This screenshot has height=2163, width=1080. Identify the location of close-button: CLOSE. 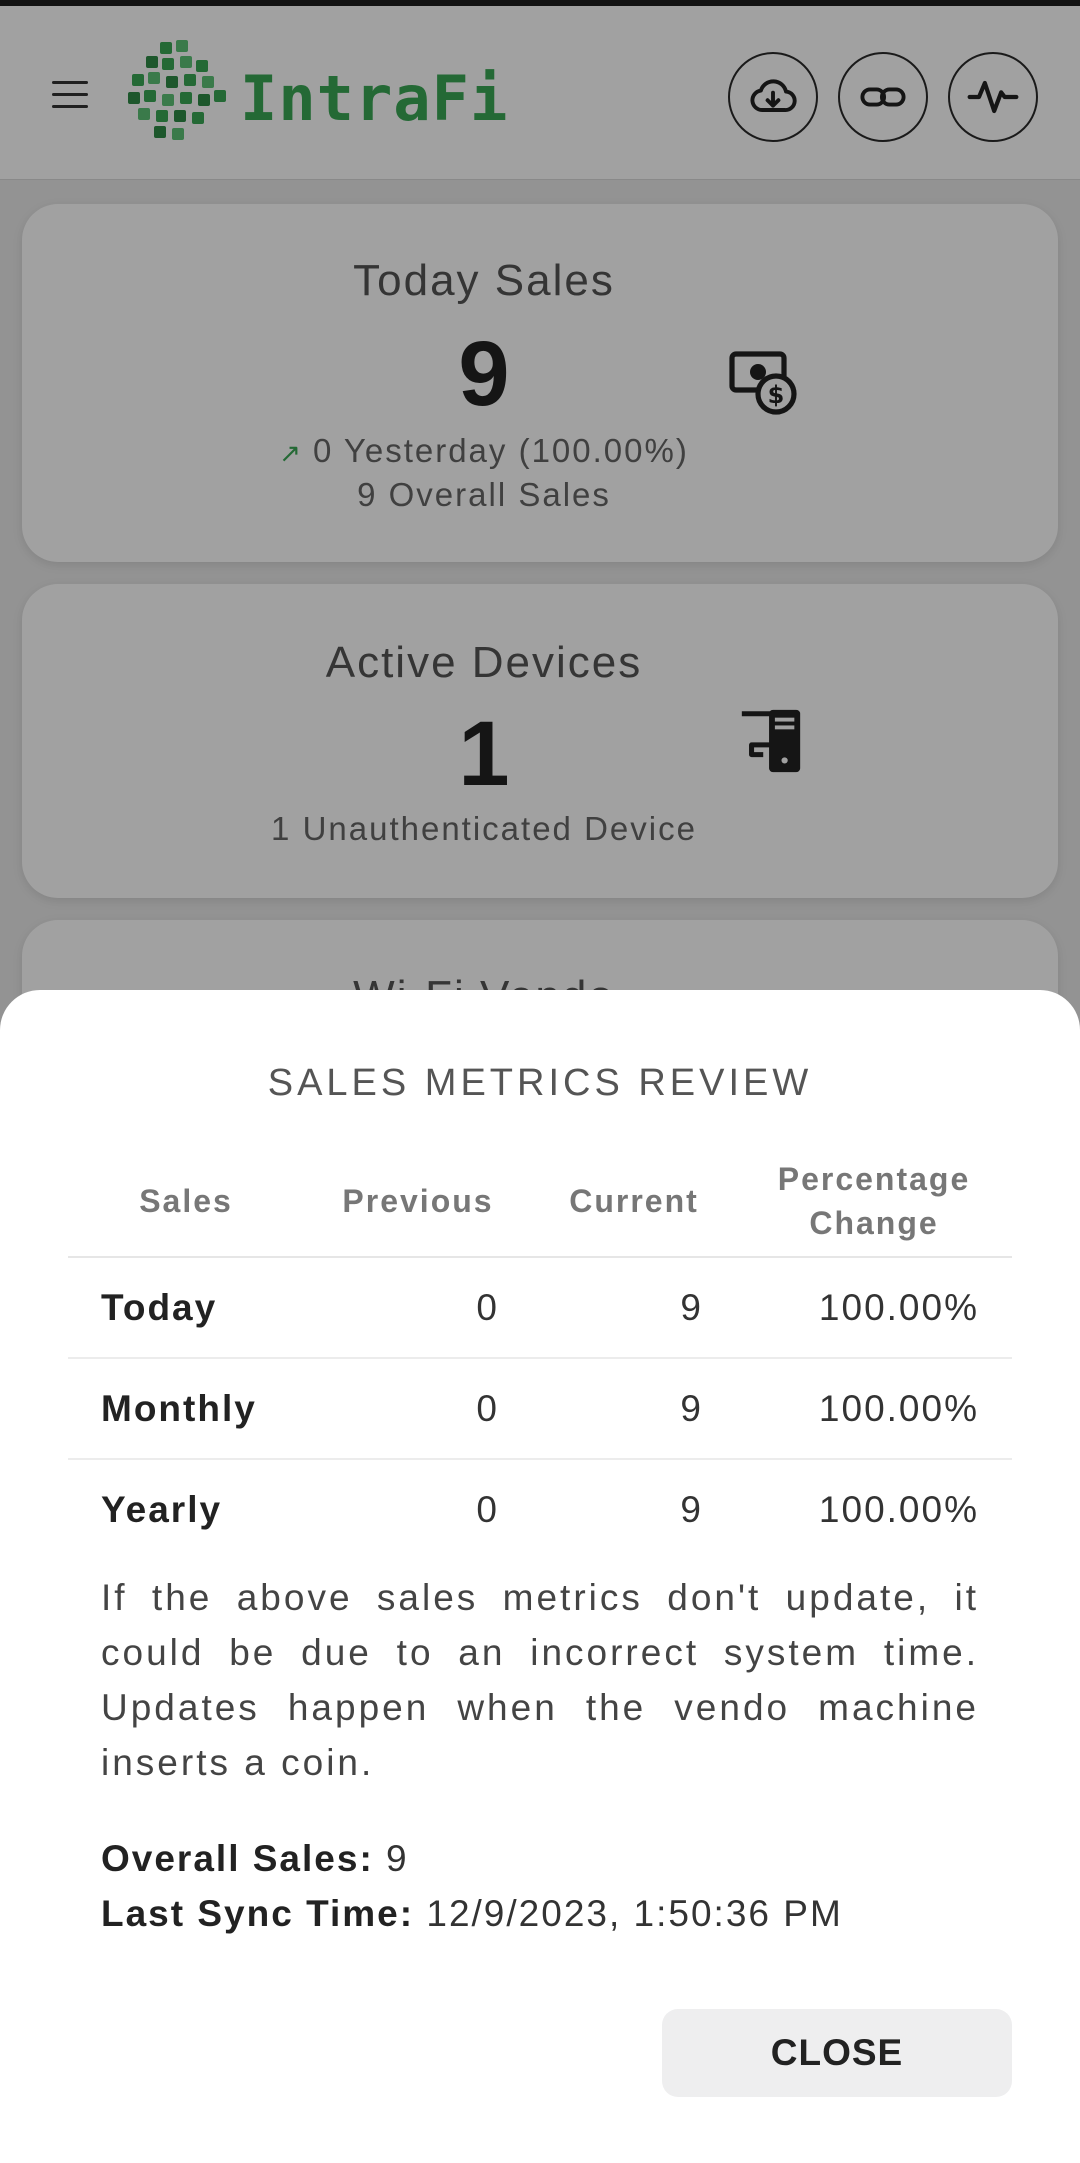
(837, 2053).